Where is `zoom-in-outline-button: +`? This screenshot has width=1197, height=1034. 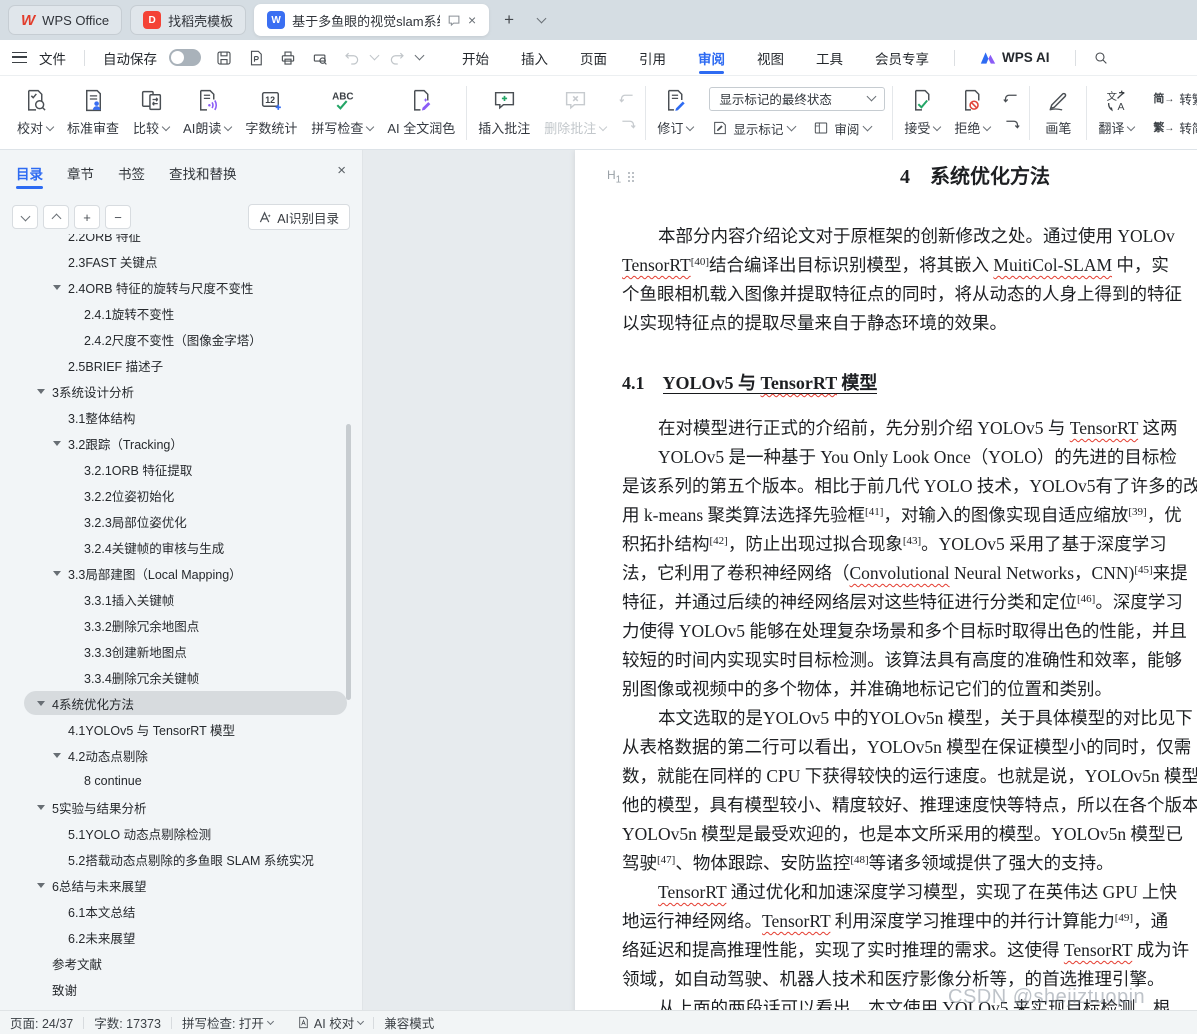 zoom-in-outline-button: + is located at coordinates (87, 217).